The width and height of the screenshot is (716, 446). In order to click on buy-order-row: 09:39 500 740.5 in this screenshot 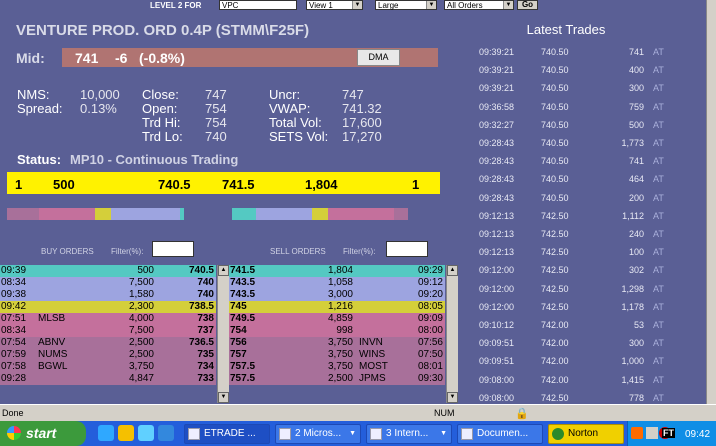, I will do `click(108, 271)`.